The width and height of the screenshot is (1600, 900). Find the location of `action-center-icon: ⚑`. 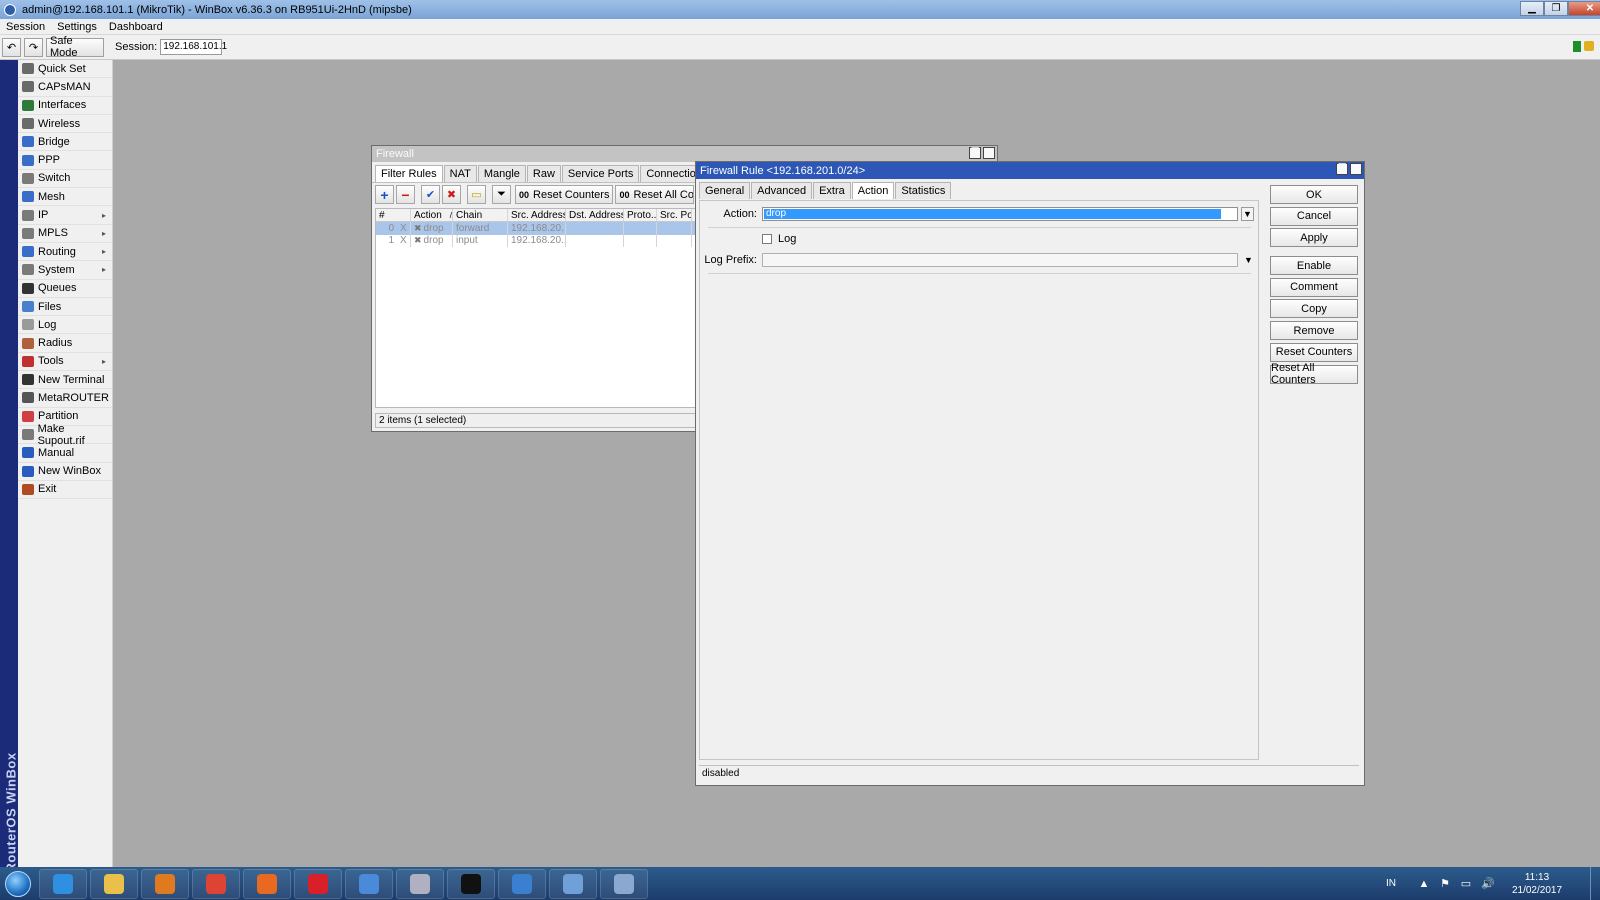

action-center-icon: ⚑ is located at coordinates (1445, 884).